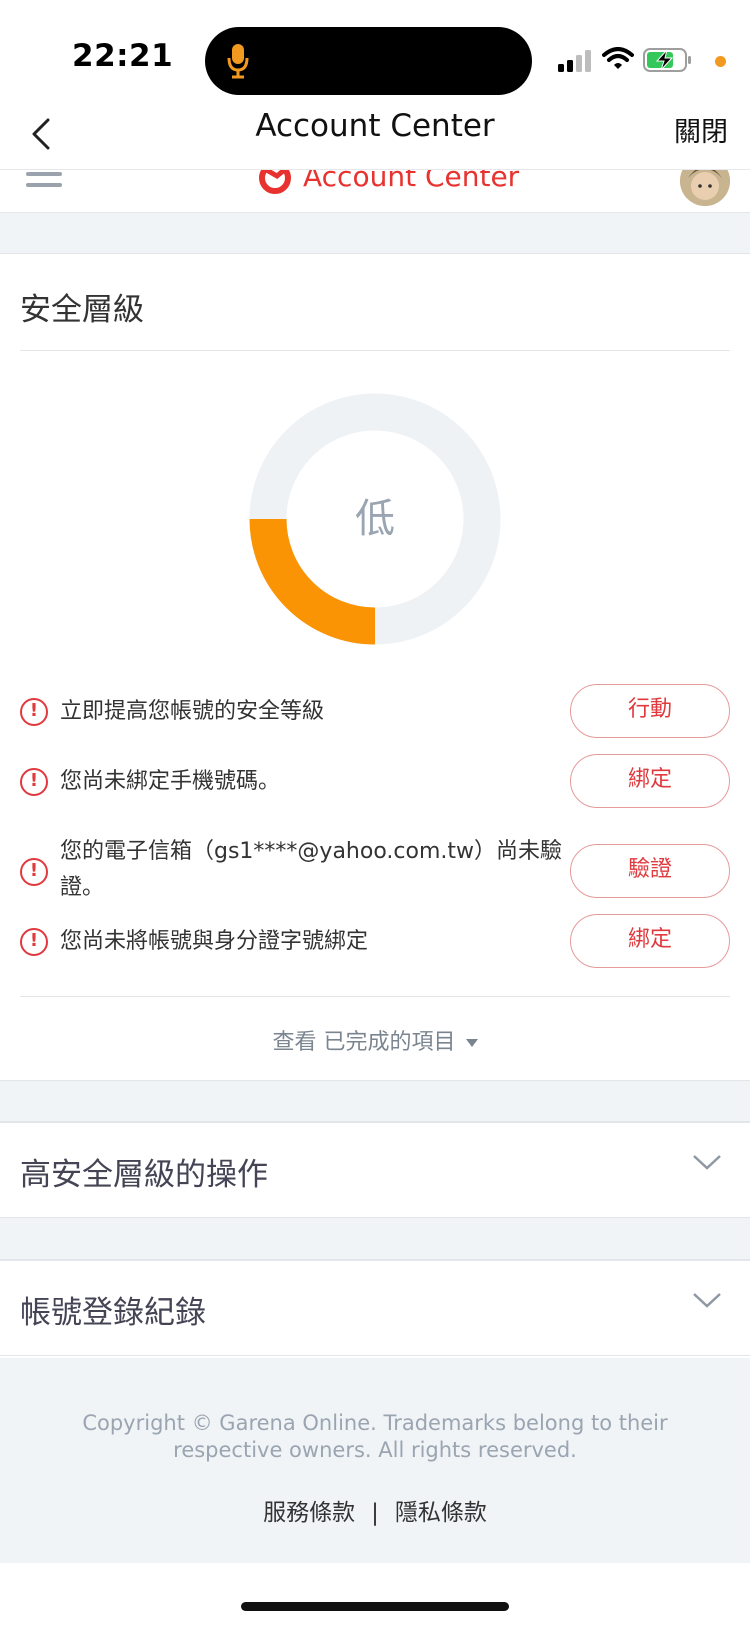 This screenshot has height=1630, width=750. Describe the element at coordinates (364, 1042) in the screenshot. I see `view-completed-label: 查看 已完成的項目` at that location.